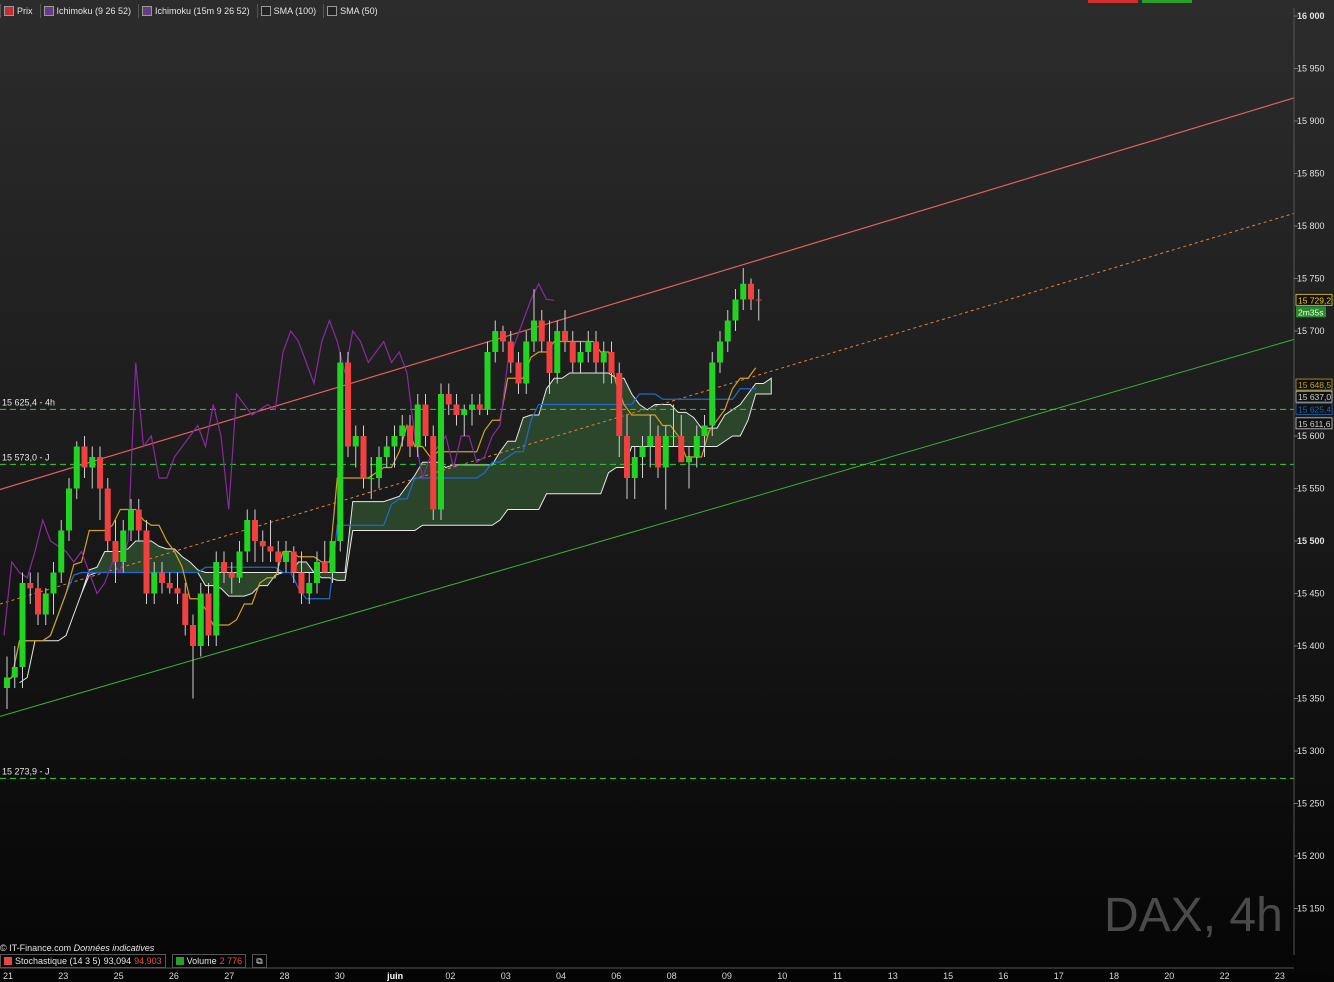 This screenshot has width=1334, height=982. I want to click on legend-sma50: SMA (50), so click(352, 11).